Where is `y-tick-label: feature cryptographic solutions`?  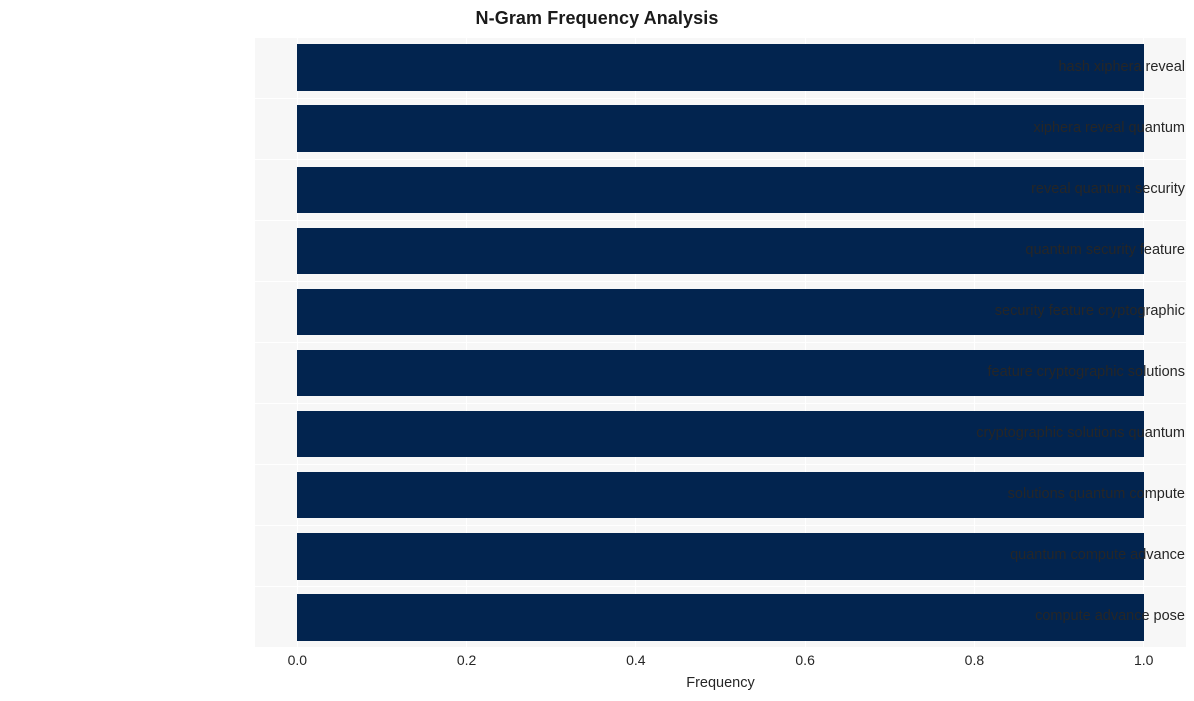 y-tick-label: feature cryptographic solutions is located at coordinates (1086, 372).